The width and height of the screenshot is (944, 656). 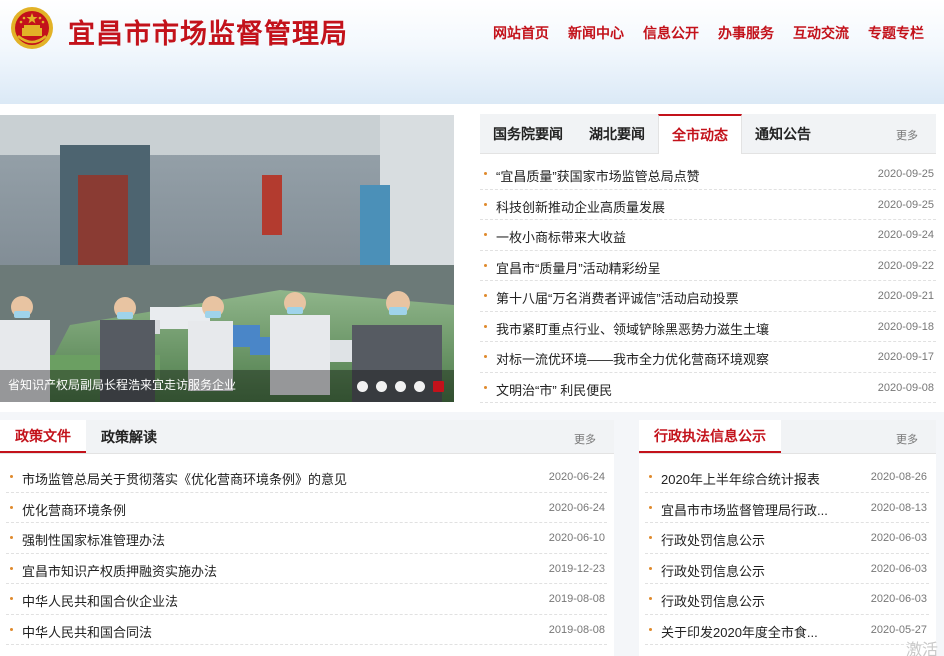 I want to click on list-item: 科技创新推动企业高质量发展 2020-09-25, so click(x=708, y=205).